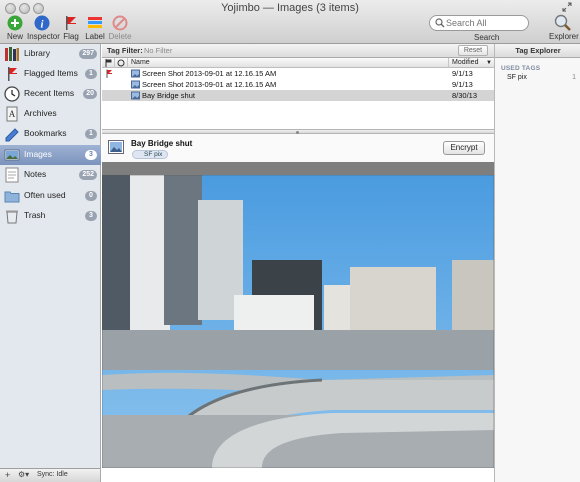 The height and width of the screenshot is (482, 580). I want to click on name-column-header: Name, so click(140, 63).